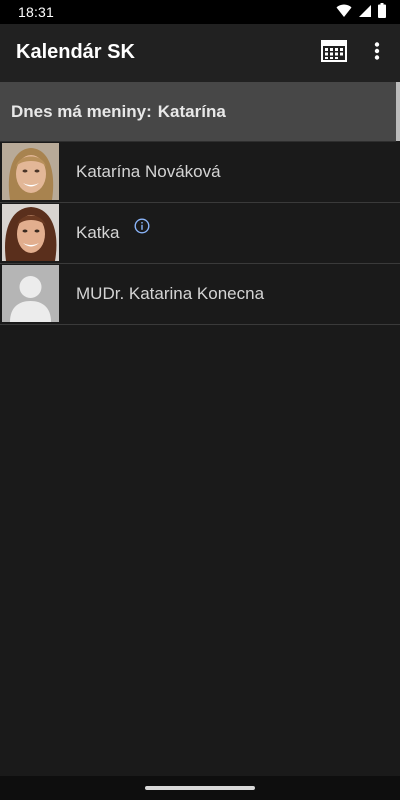 The image size is (400, 800). Describe the element at coordinates (398, 111) in the screenshot. I see `scrollbar` at that location.